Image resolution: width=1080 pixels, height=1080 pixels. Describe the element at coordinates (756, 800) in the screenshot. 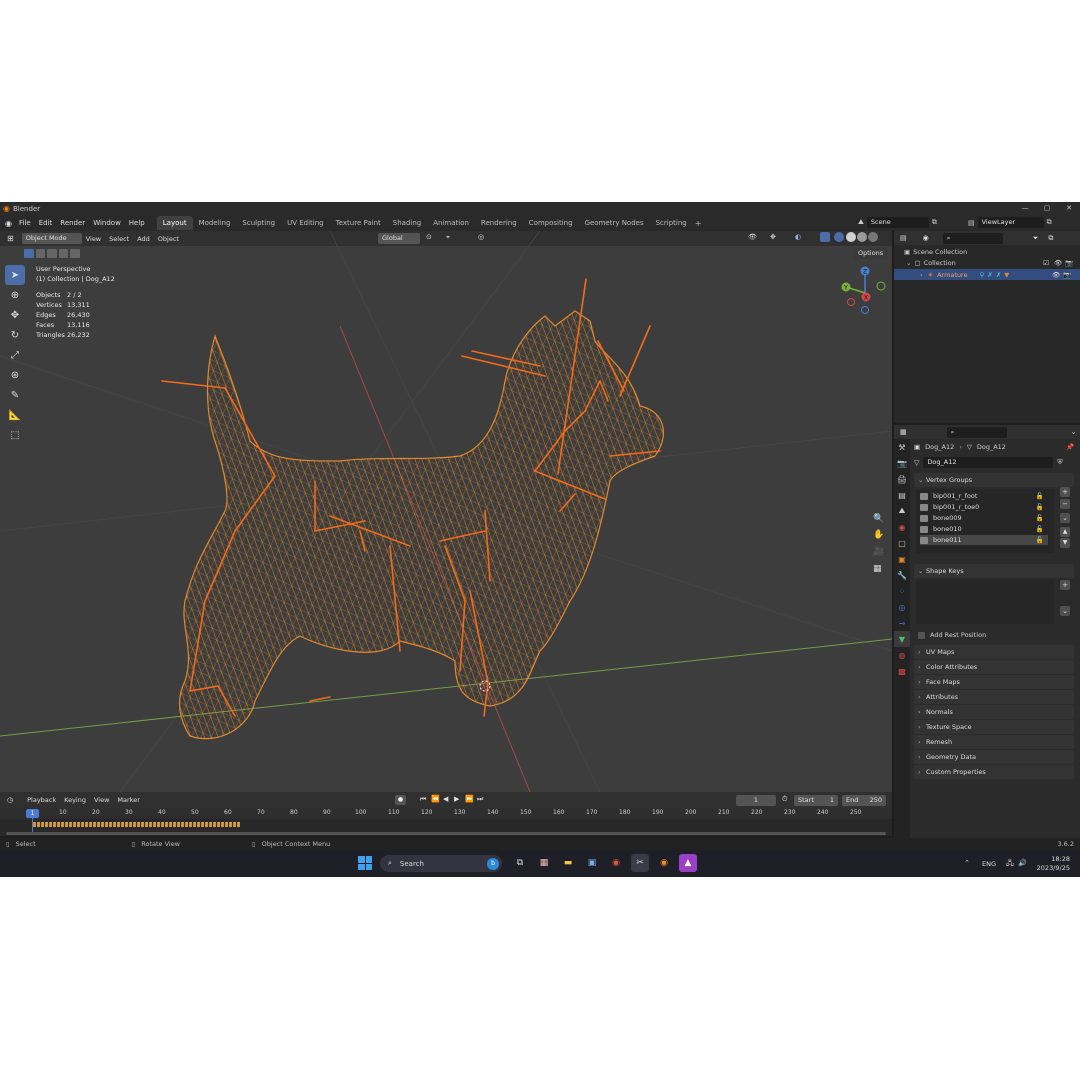

I see `current-frame-field: 1` at that location.